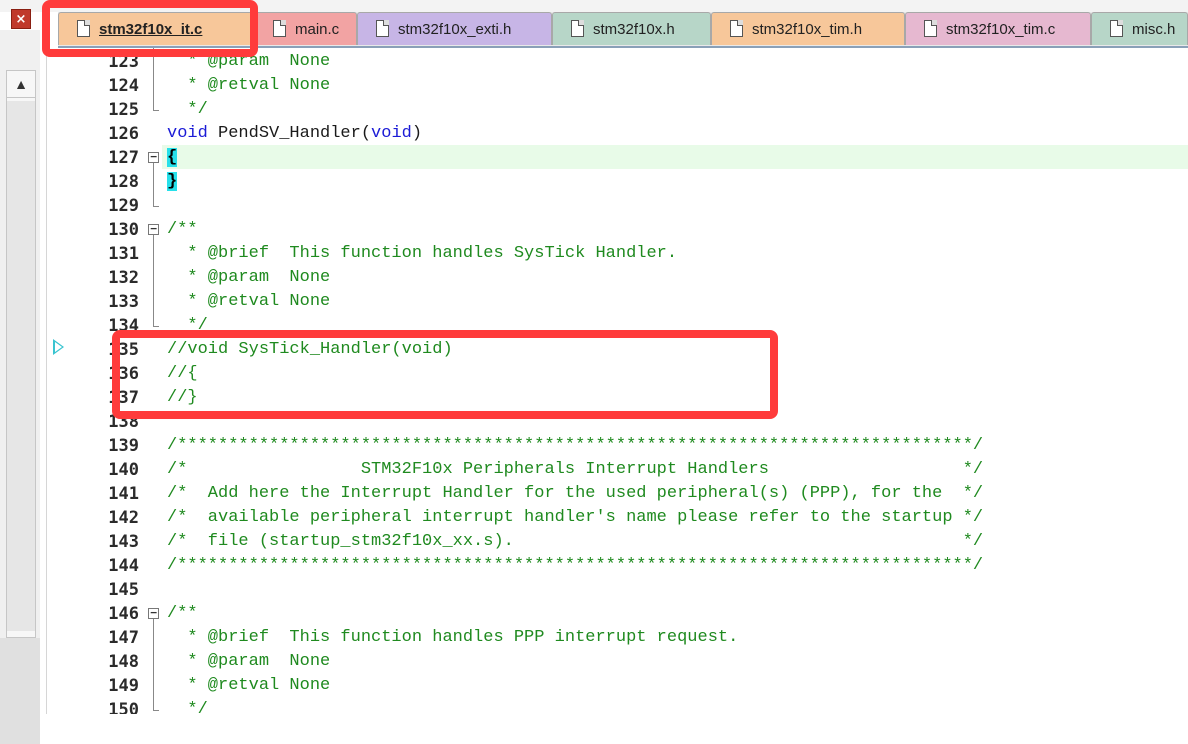 The width and height of the screenshot is (1188, 744). I want to click on tab-stm32f10x-tim-h: stm32f10x_tim.h, so click(808, 28).